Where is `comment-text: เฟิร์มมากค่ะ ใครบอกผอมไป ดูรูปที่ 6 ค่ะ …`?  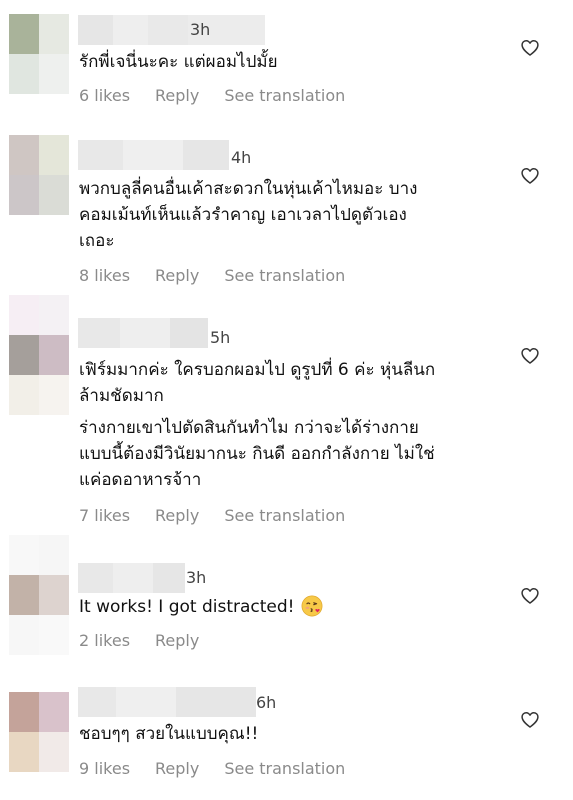 comment-text: เฟิร์มมากค่ะ ใครบอกผอมไป ดูรูปที่ 6 ค่ะ … is located at coordinates (257, 383).